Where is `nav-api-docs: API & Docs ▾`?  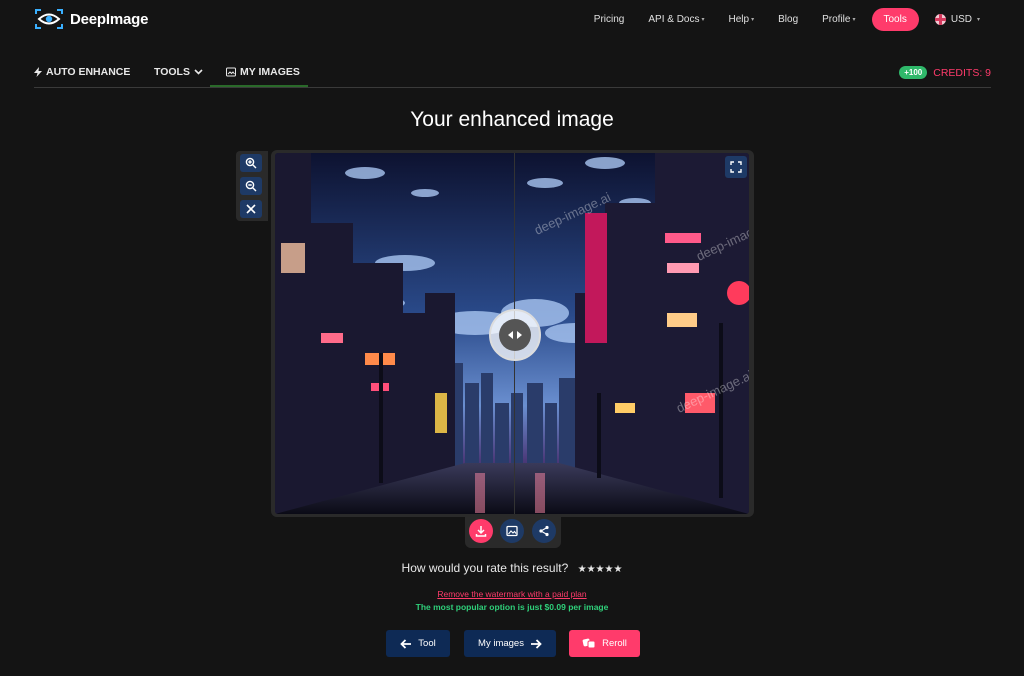 nav-api-docs: API & Docs ▾ is located at coordinates (676, 19).